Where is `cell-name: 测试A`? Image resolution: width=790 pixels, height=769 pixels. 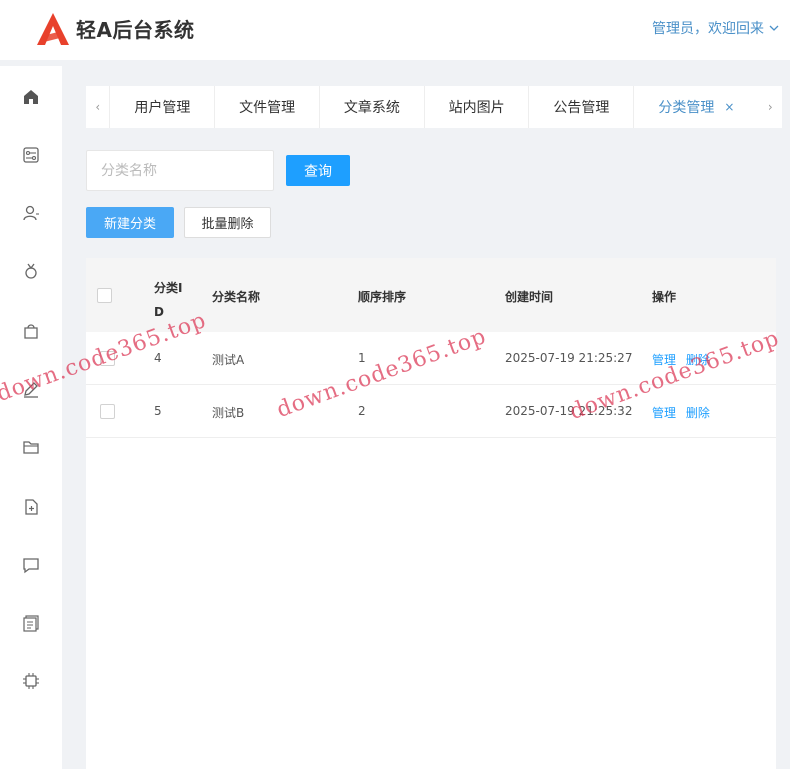
cell-name: 测试A is located at coordinates (228, 360).